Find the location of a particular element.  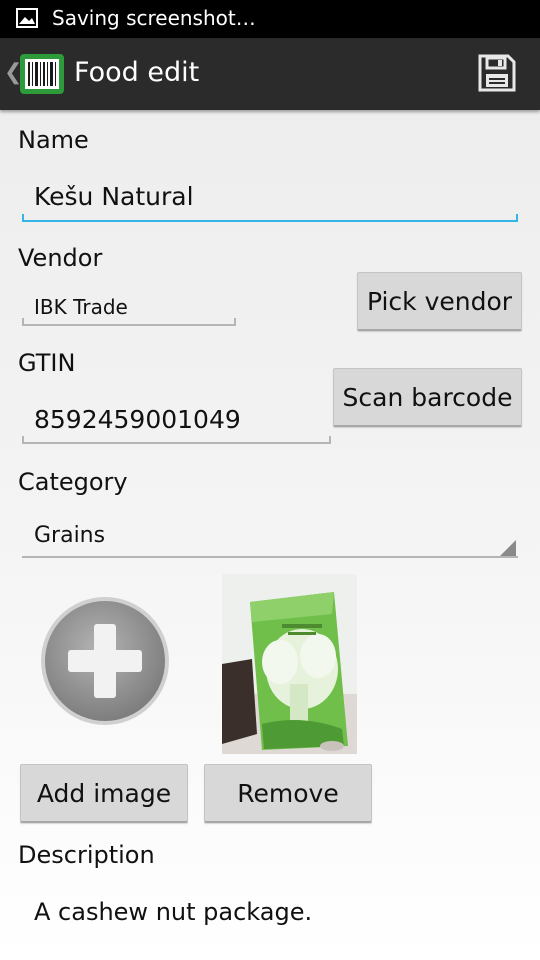

vendor-label: Vendor is located at coordinates (60, 258).